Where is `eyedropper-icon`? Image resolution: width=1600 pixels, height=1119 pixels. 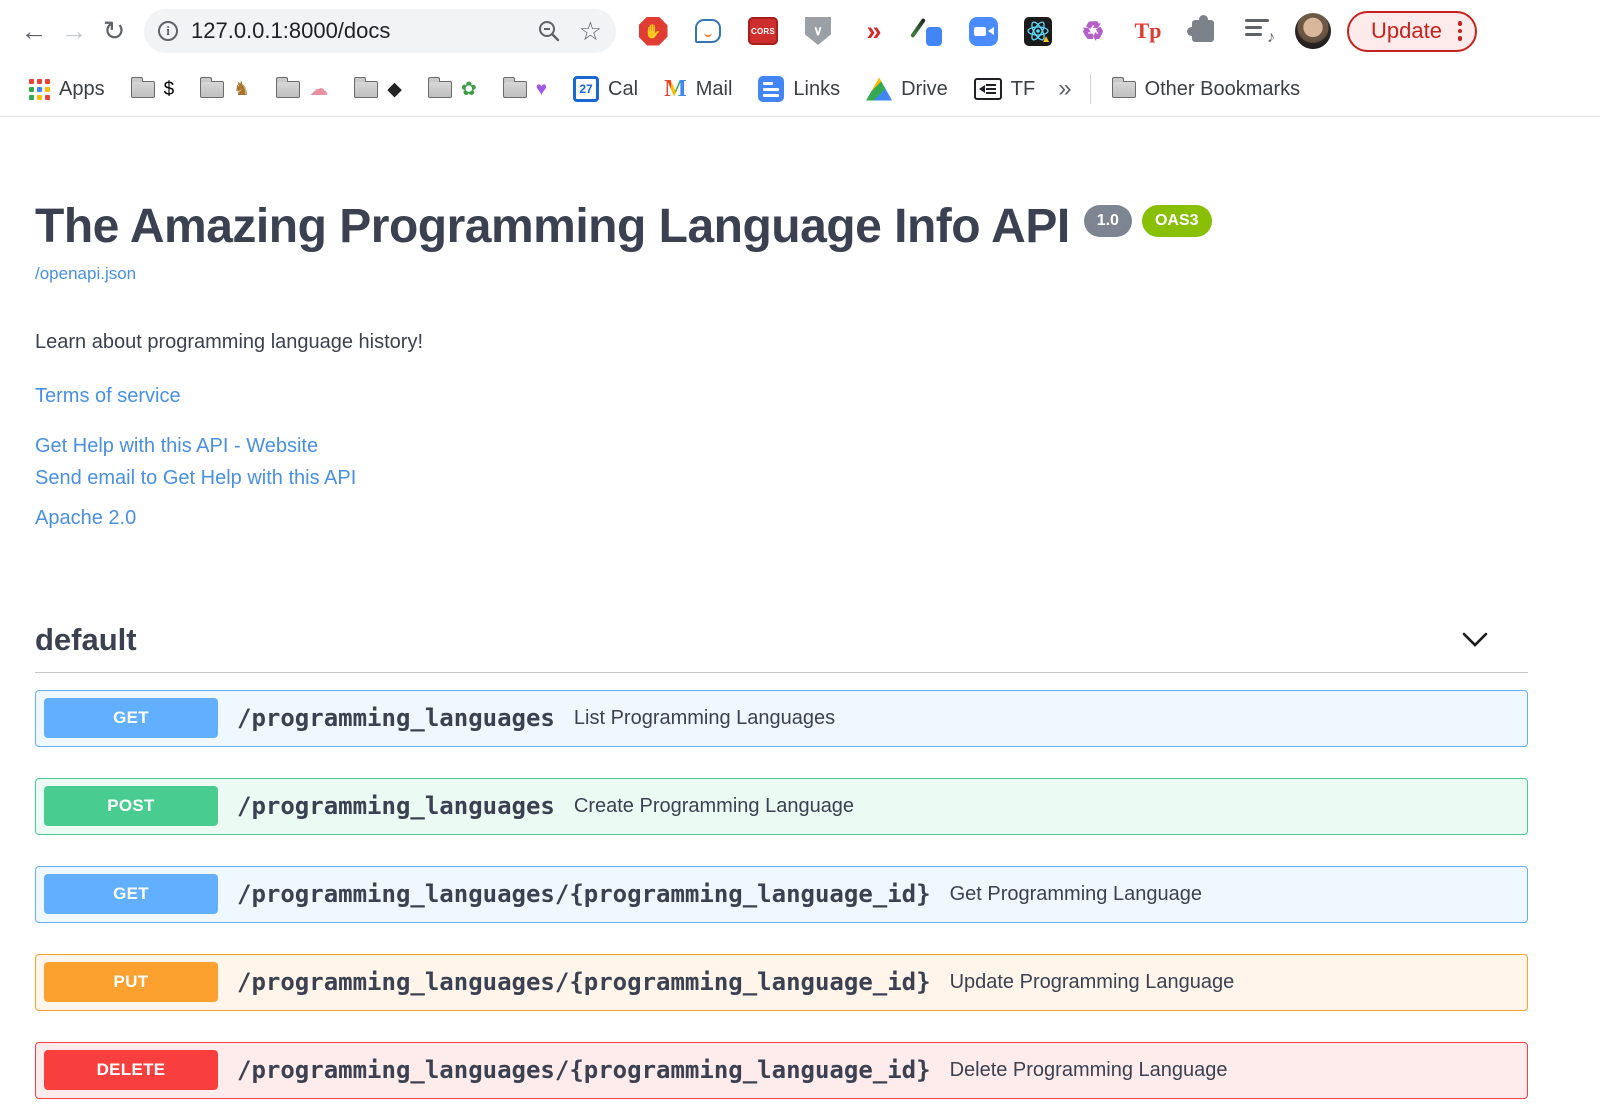
eyedropper-icon is located at coordinates (926, 31).